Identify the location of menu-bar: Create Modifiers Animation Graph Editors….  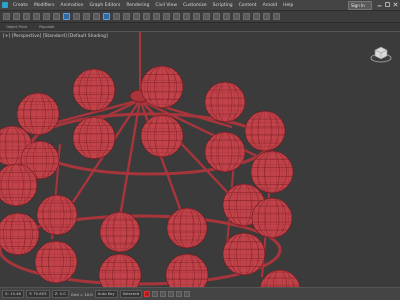
(200, 5).